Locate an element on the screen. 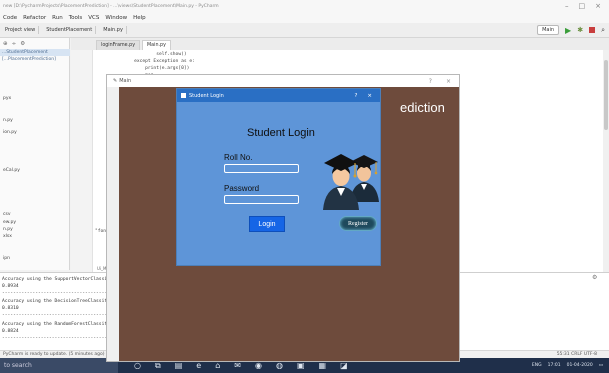 This screenshot has height=373, width=609. roll-no-input is located at coordinates (261, 168).